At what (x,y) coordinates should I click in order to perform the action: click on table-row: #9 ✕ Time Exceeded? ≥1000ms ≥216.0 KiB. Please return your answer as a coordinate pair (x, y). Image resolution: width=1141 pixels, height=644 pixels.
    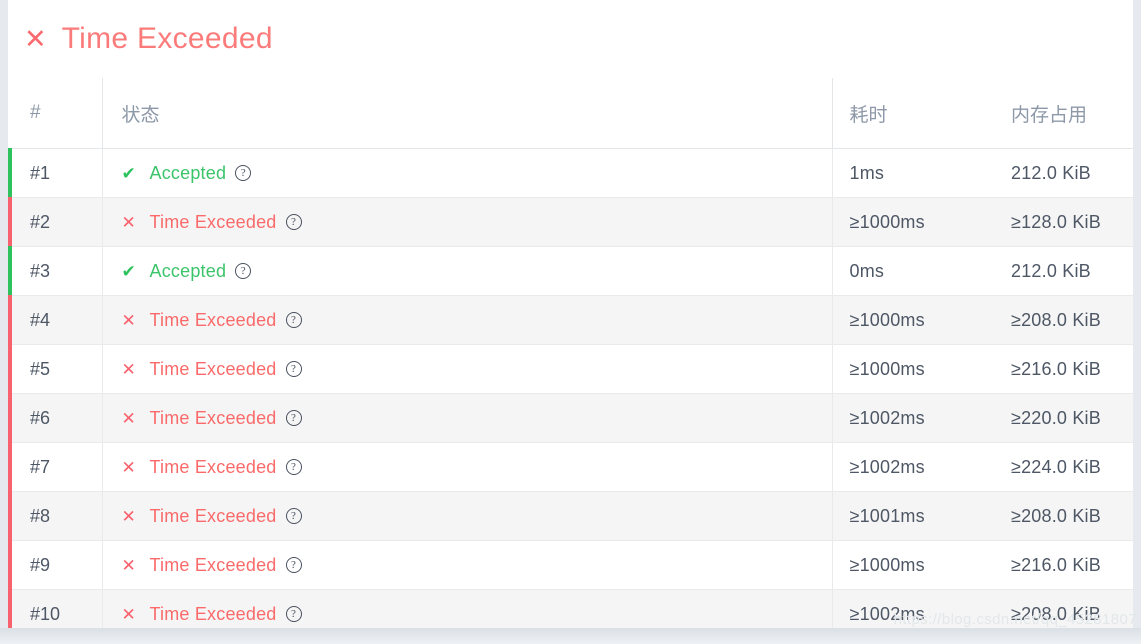
    Looking at the image, I should click on (570, 565).